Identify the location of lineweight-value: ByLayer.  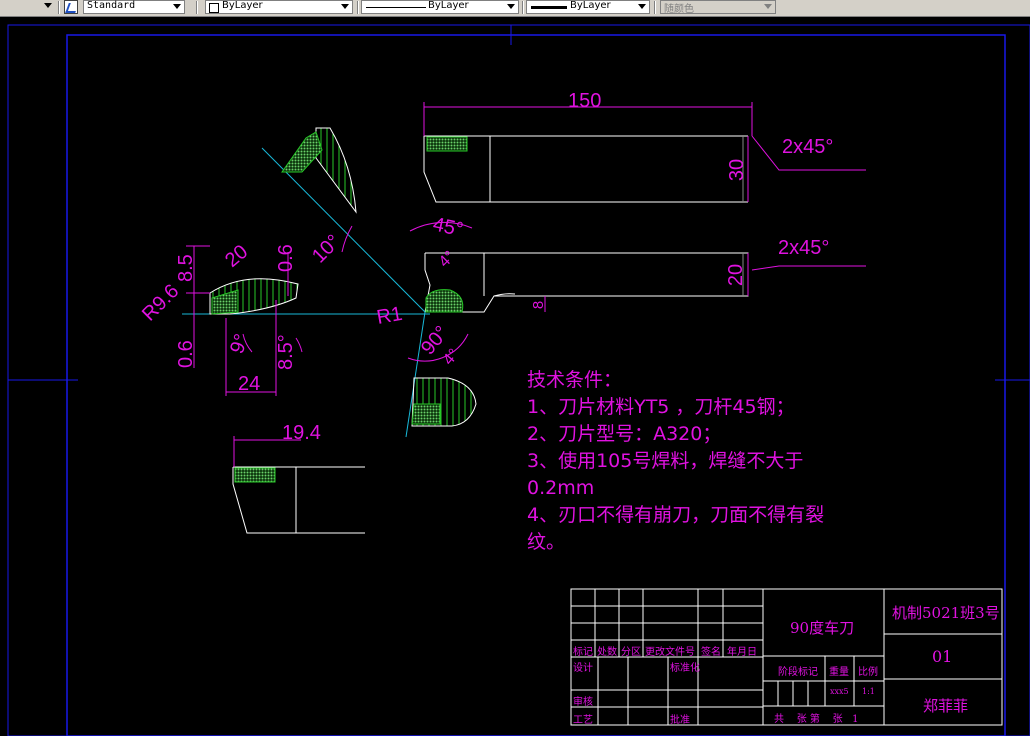
(590, 5).